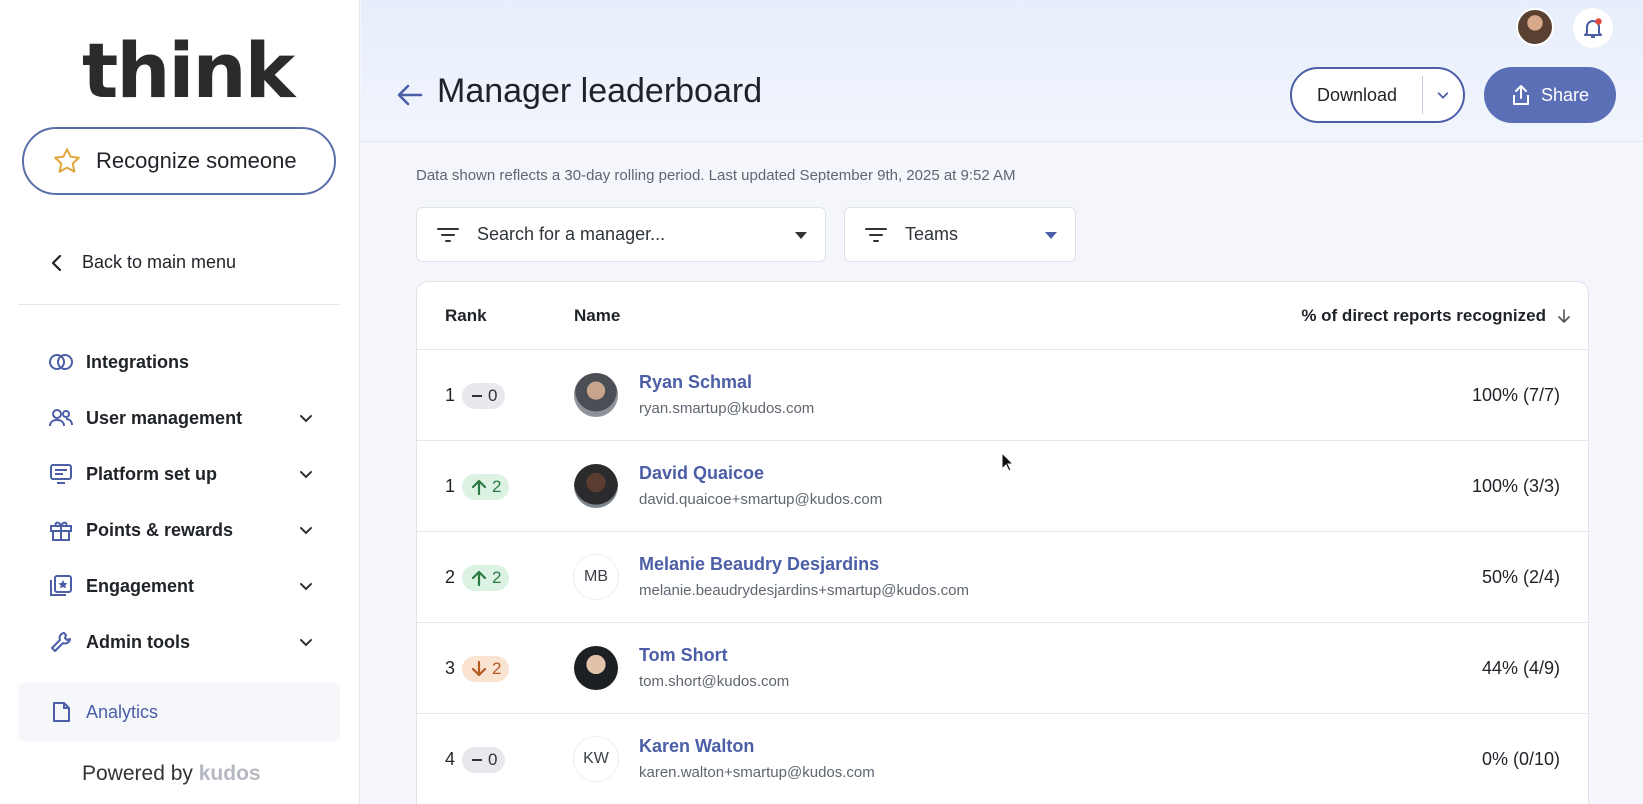 The height and width of the screenshot is (804, 1643). What do you see at coordinates (1520, 759) in the screenshot?
I see `pct-recognized-value: 0% (0/10)` at bounding box center [1520, 759].